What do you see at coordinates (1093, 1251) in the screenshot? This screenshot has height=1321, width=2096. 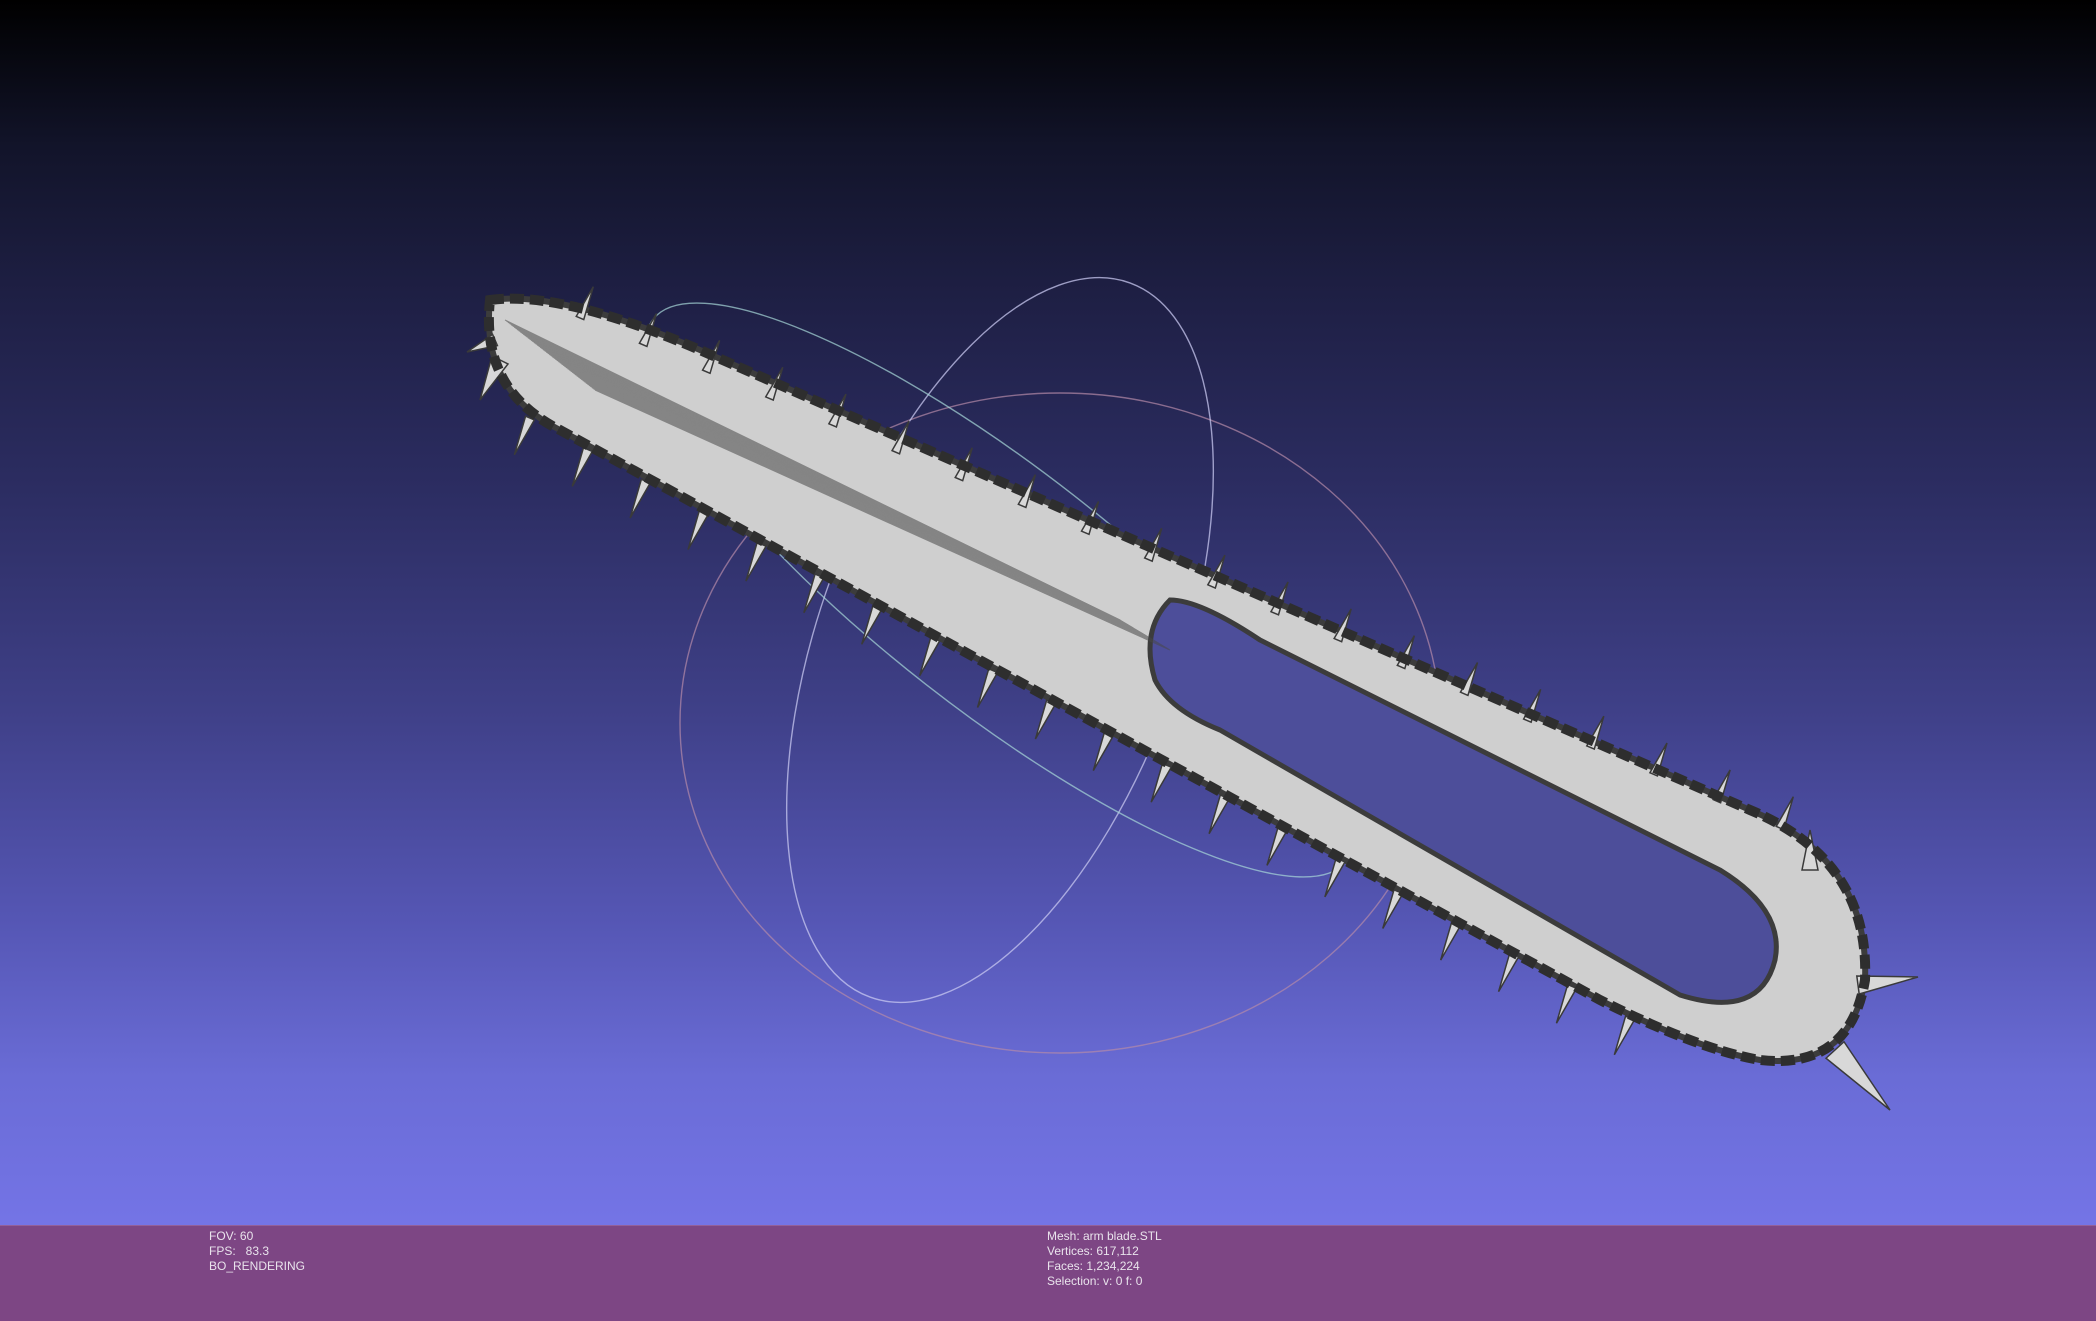 I see `vertex-count: Vertices: 617,112` at bounding box center [1093, 1251].